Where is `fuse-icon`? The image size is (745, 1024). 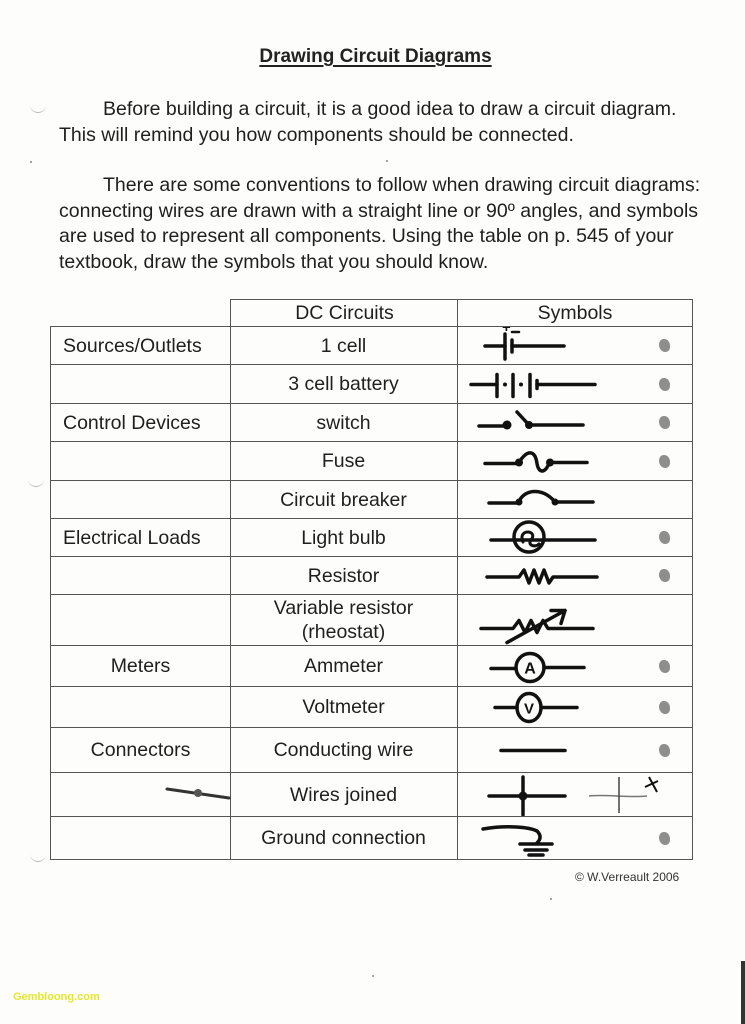
fuse-icon is located at coordinates (536, 462).